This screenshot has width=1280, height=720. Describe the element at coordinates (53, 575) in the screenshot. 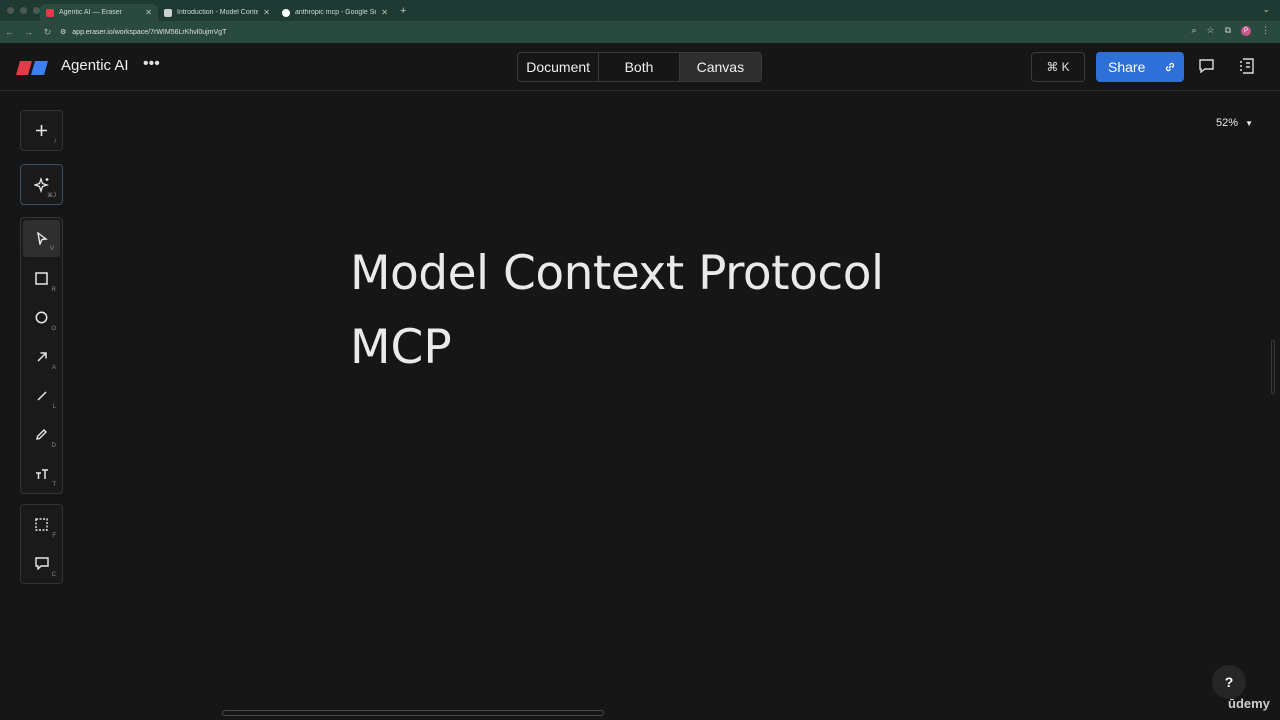

I see `shortcut-key: C` at that location.